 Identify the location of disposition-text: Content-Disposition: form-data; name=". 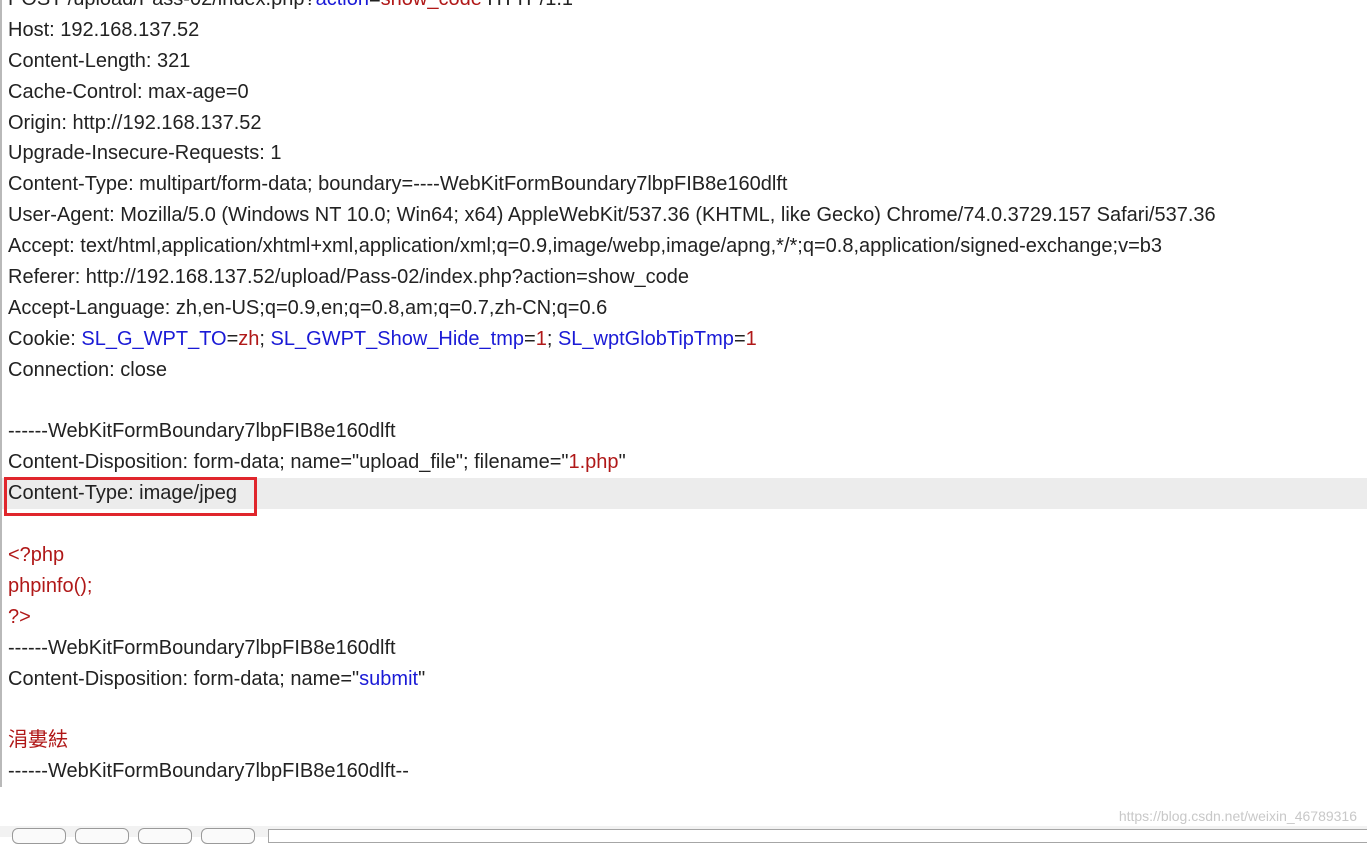
(184, 678).